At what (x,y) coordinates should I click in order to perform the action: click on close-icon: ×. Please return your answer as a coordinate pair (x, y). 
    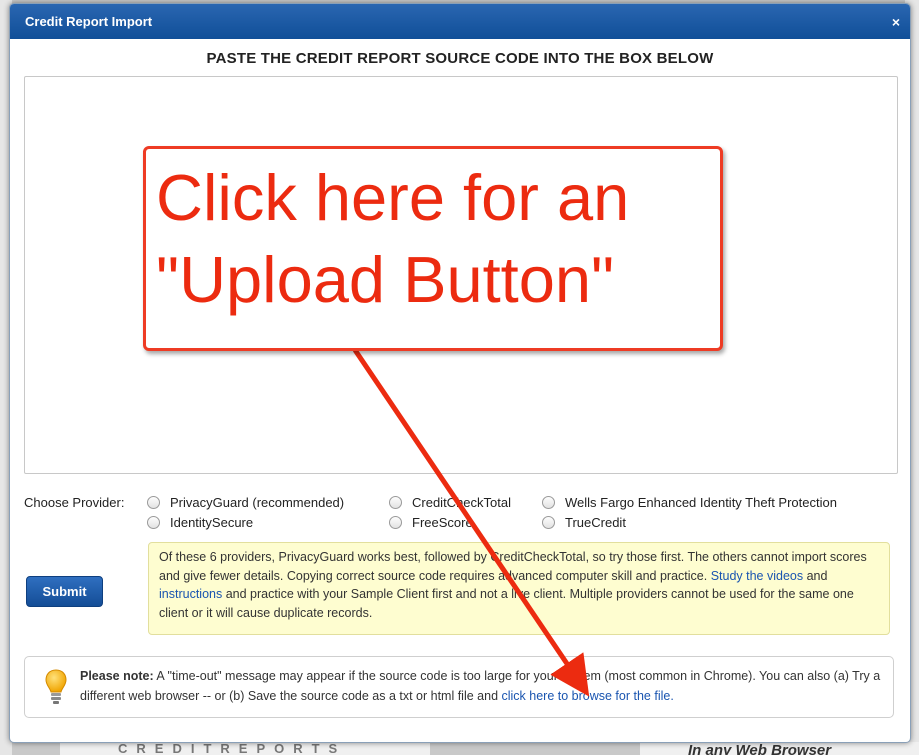
    Looking at the image, I should click on (896, 22).